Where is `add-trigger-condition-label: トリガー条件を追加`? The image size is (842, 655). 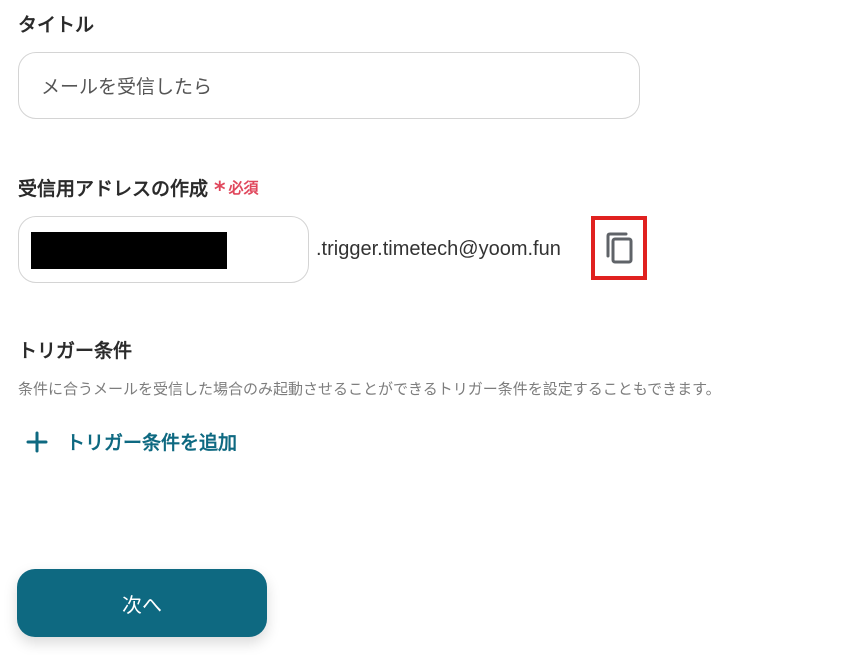 add-trigger-condition-label: トリガー条件を追加 is located at coordinates (152, 443).